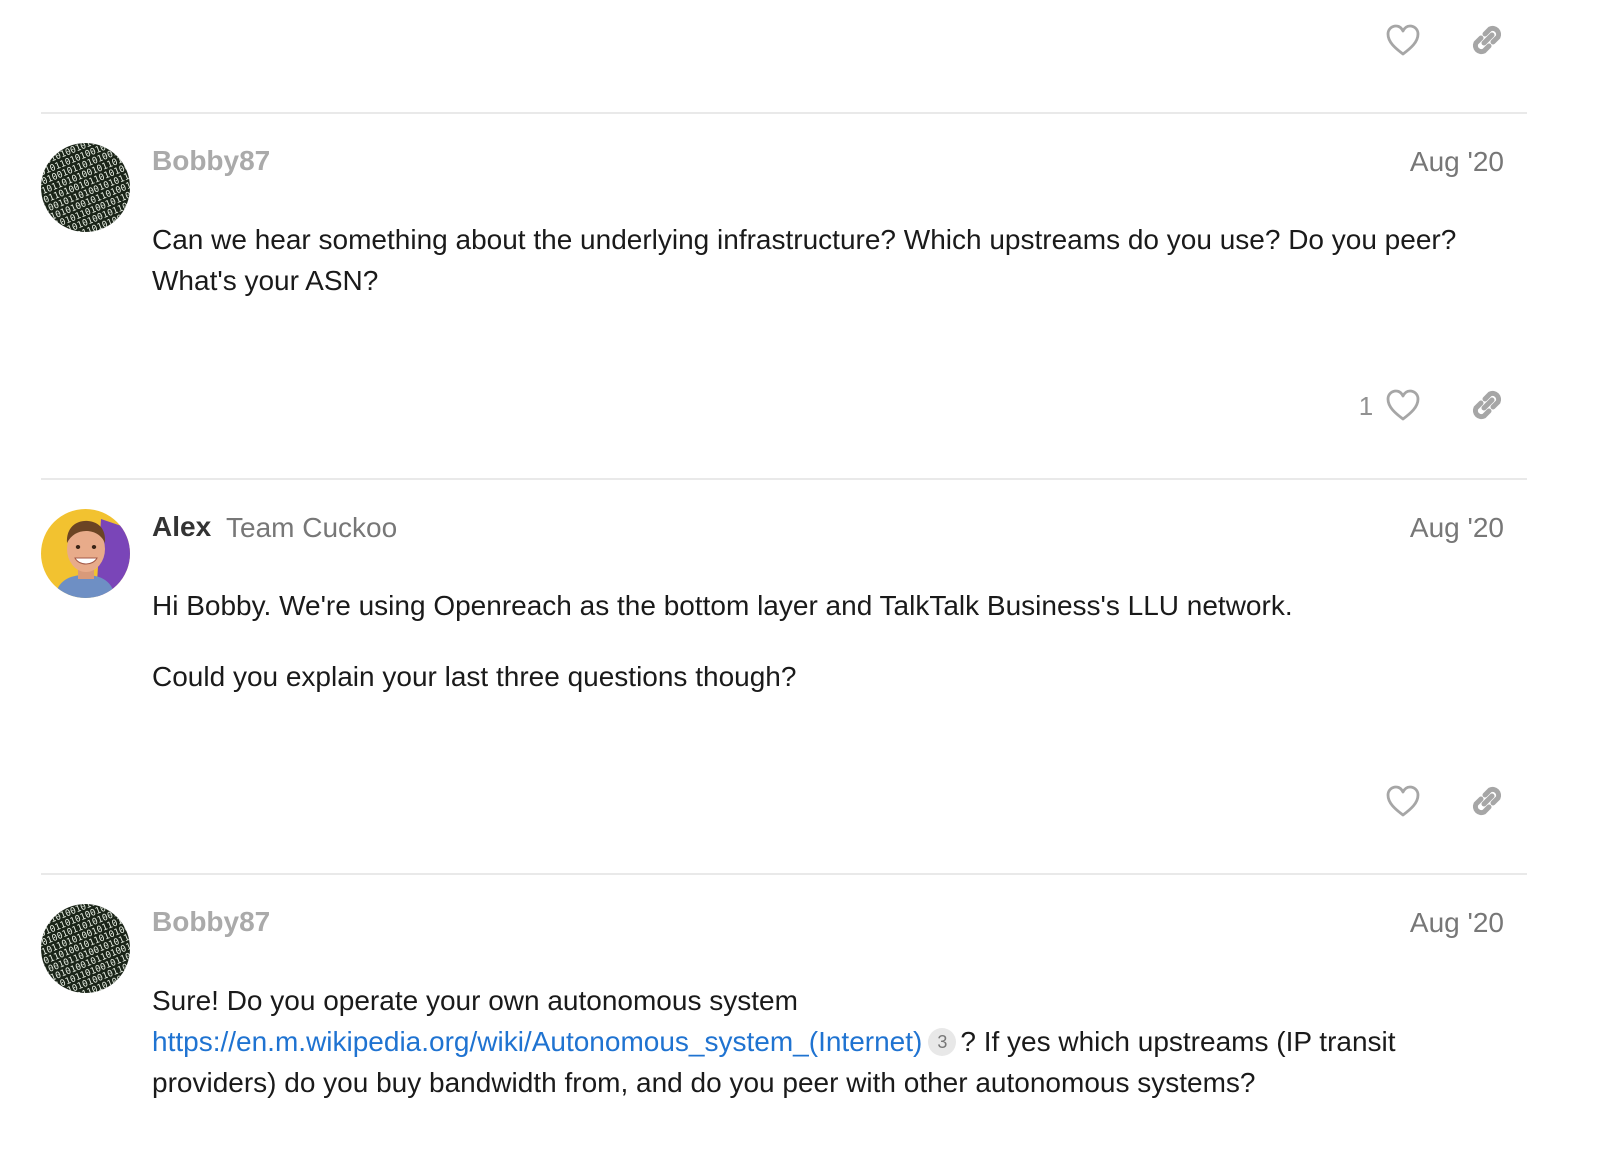 The image size is (1598, 1174). Describe the element at coordinates (942, 1041) in the screenshot. I see `link-click-count: 3` at that location.